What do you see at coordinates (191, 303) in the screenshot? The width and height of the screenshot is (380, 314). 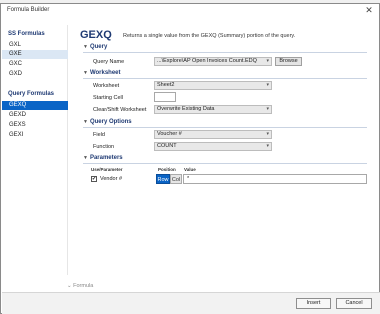 I see `dialog-footer: Insert Cancel` at bounding box center [191, 303].